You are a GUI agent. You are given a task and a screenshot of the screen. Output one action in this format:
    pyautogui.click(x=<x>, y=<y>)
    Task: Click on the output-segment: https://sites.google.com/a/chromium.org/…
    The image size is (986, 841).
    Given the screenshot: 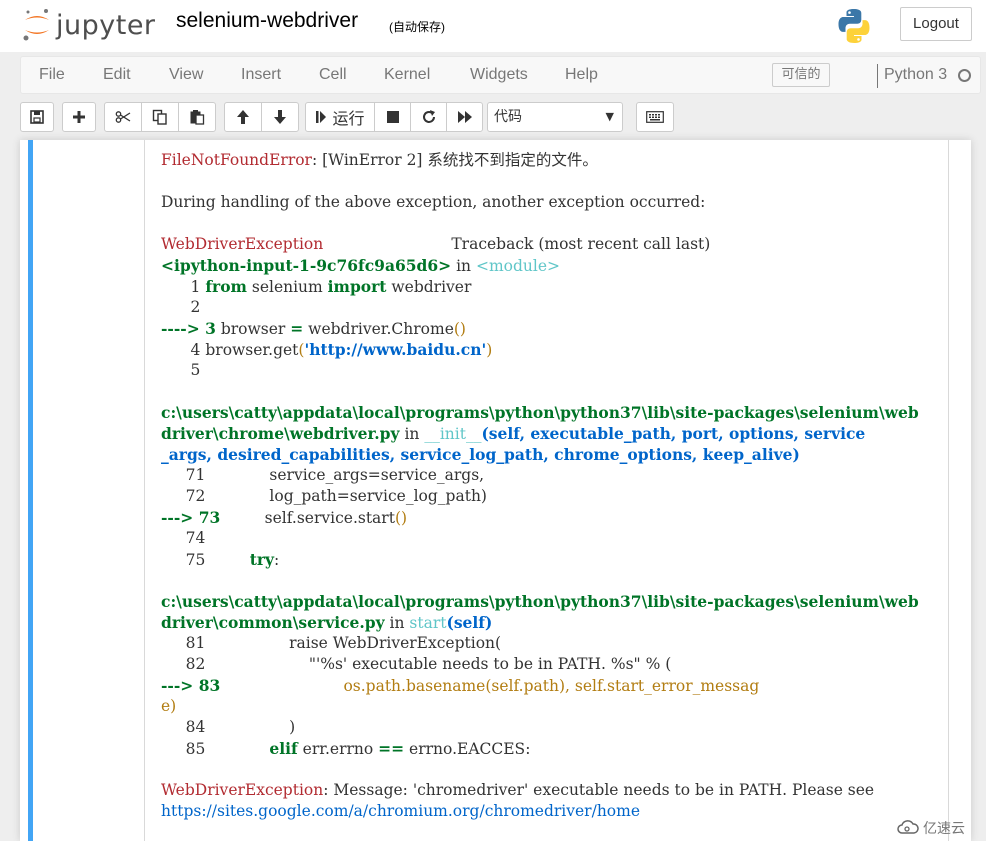 What is the action you would take?
    pyautogui.click(x=401, y=811)
    